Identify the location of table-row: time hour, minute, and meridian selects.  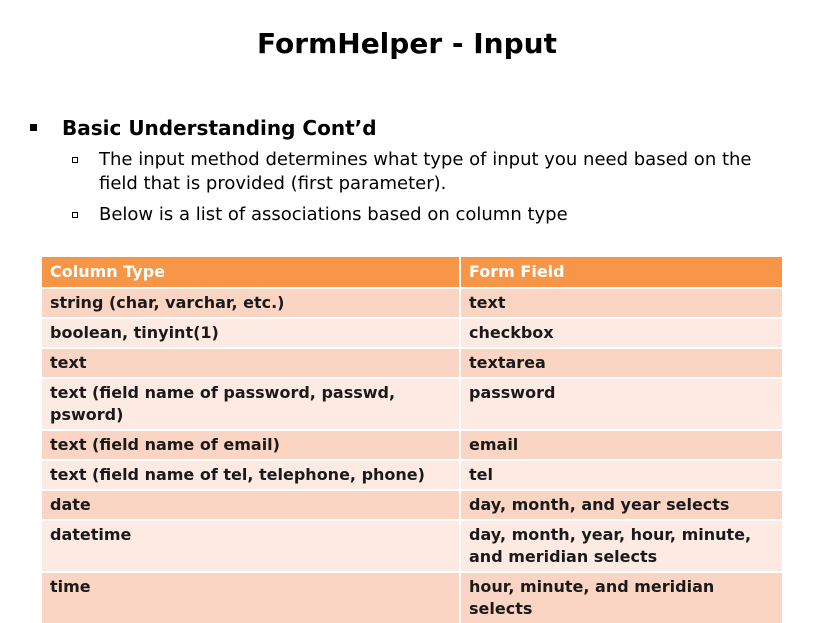
(412, 597).